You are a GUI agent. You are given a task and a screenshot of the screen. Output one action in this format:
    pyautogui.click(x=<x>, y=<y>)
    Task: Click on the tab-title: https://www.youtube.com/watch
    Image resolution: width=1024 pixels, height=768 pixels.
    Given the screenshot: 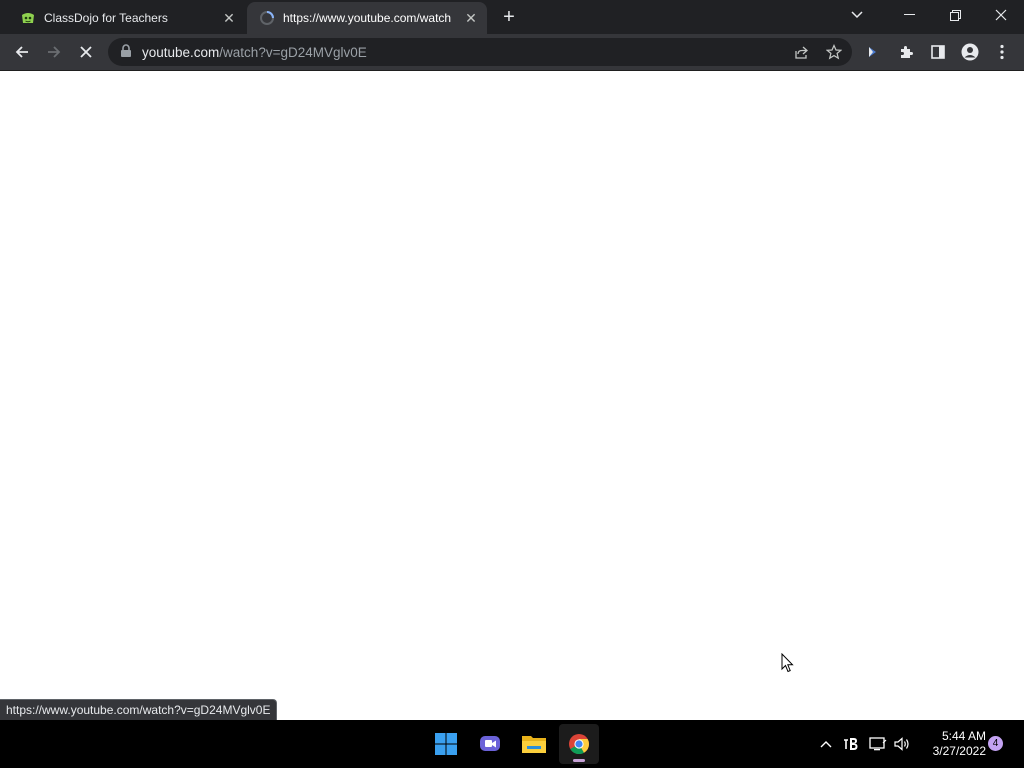 What is the action you would take?
    pyautogui.click(x=367, y=18)
    